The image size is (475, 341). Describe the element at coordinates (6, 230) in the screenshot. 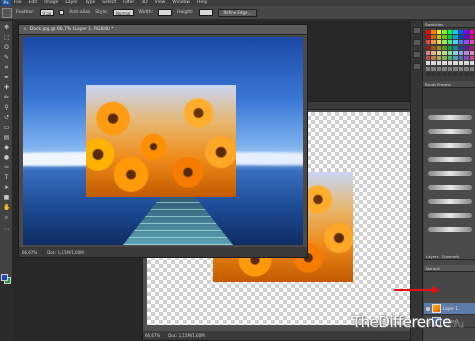

I see `more-tools-icon: ⋯` at that location.